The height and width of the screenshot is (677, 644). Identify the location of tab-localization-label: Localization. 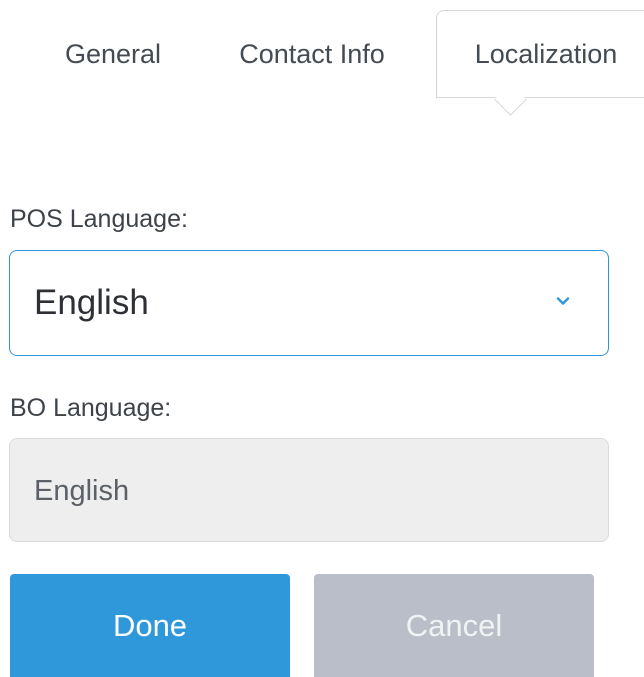
(546, 54).